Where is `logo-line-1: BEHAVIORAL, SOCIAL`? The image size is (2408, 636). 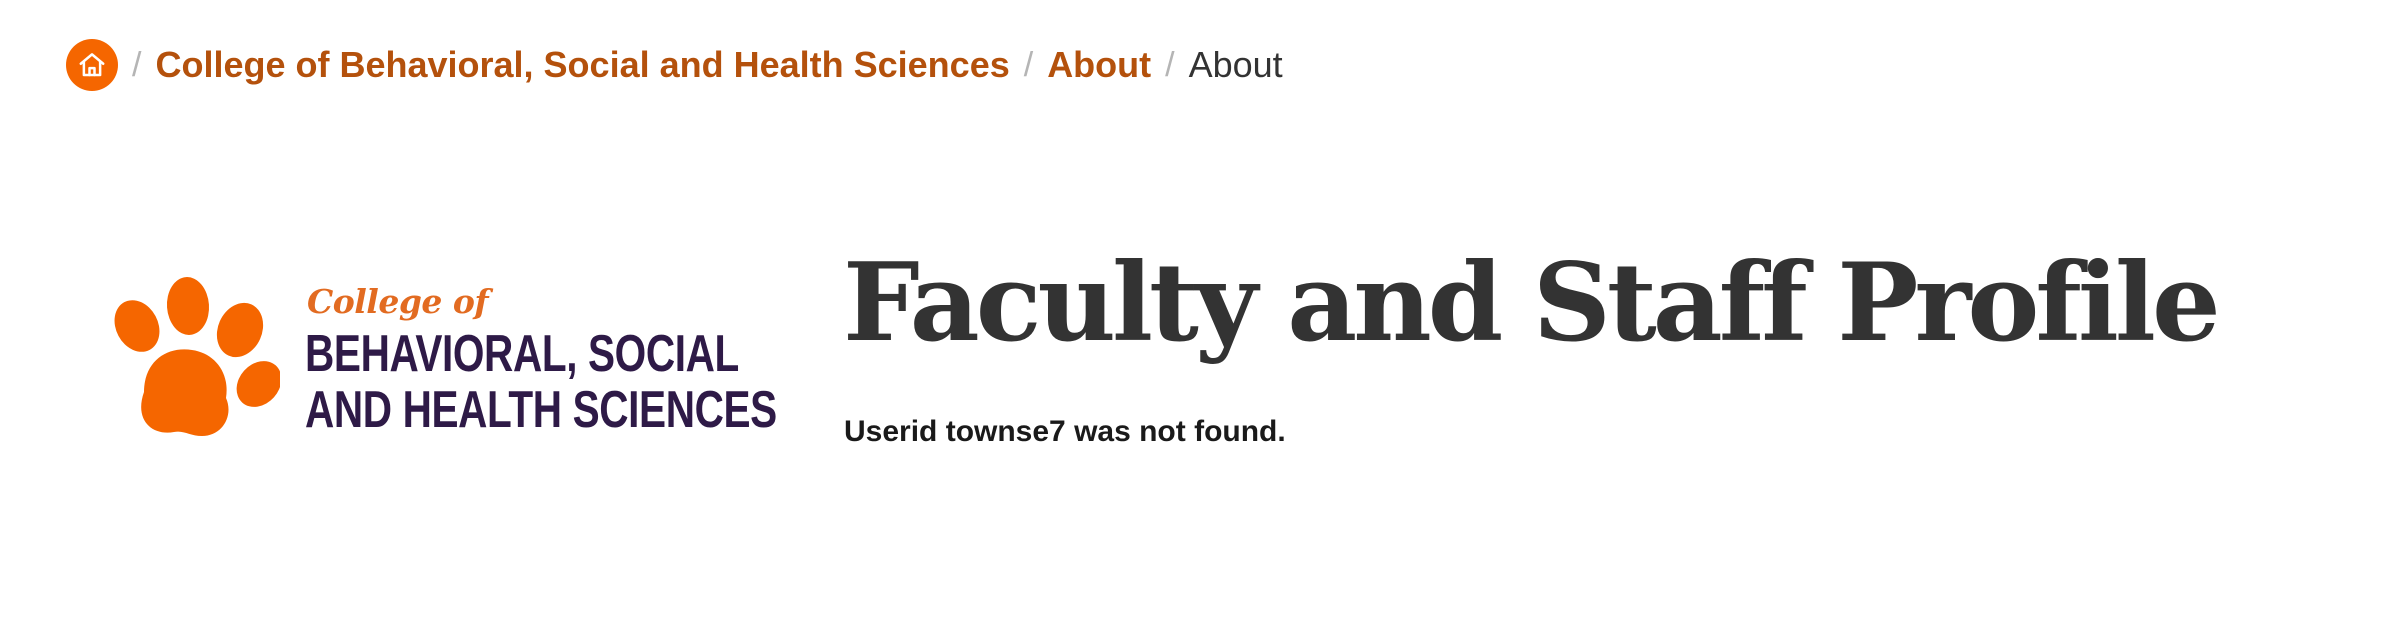 logo-line-1: BEHAVIORAL, SOCIAL is located at coordinates (522, 354).